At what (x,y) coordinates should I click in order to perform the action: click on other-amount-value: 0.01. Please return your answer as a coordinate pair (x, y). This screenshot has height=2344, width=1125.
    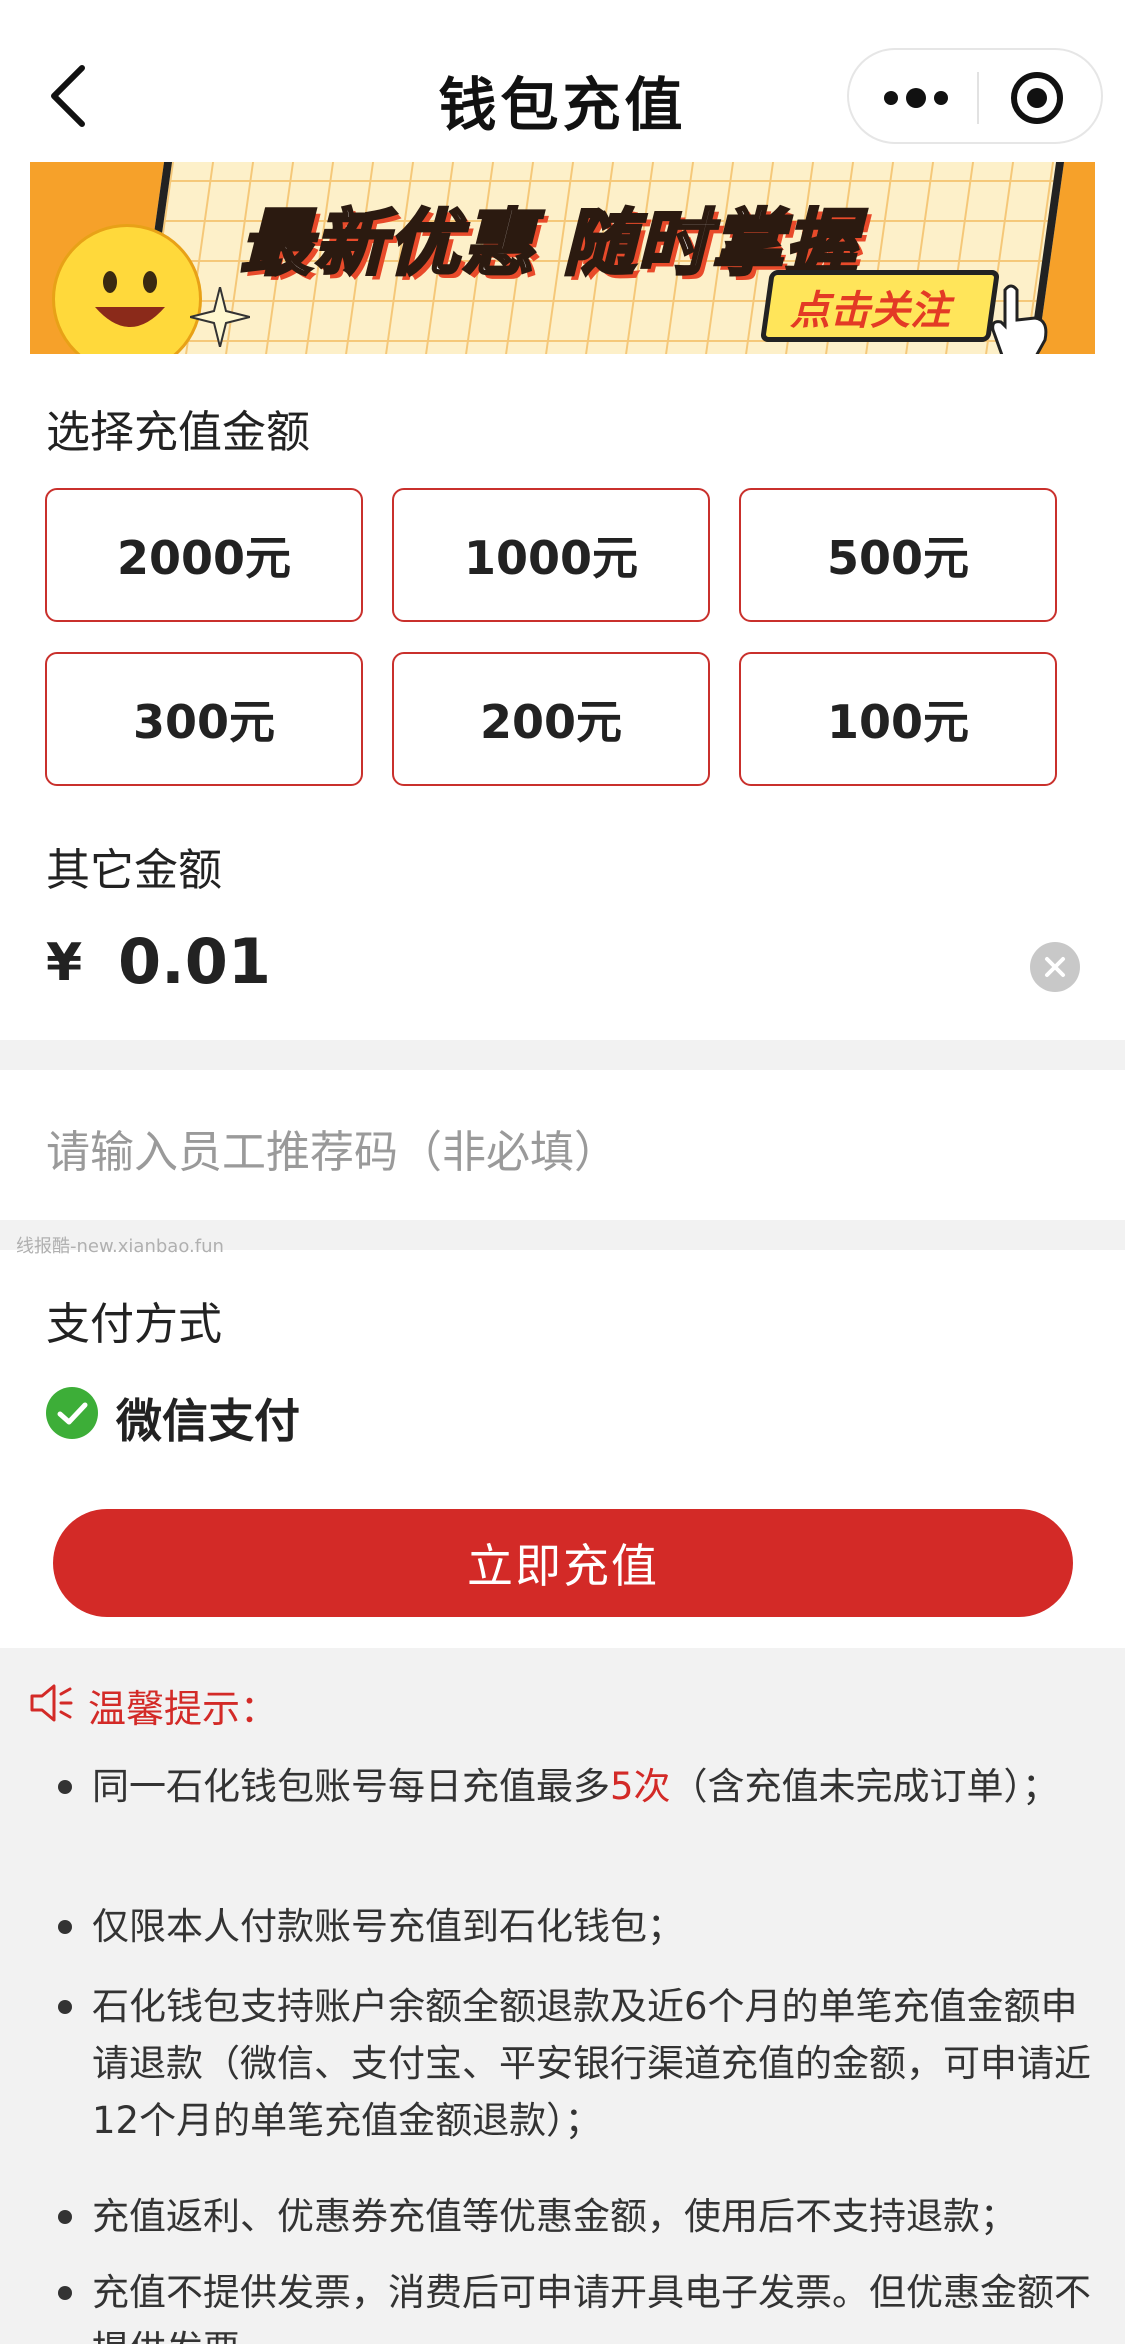
    Looking at the image, I should click on (194, 961).